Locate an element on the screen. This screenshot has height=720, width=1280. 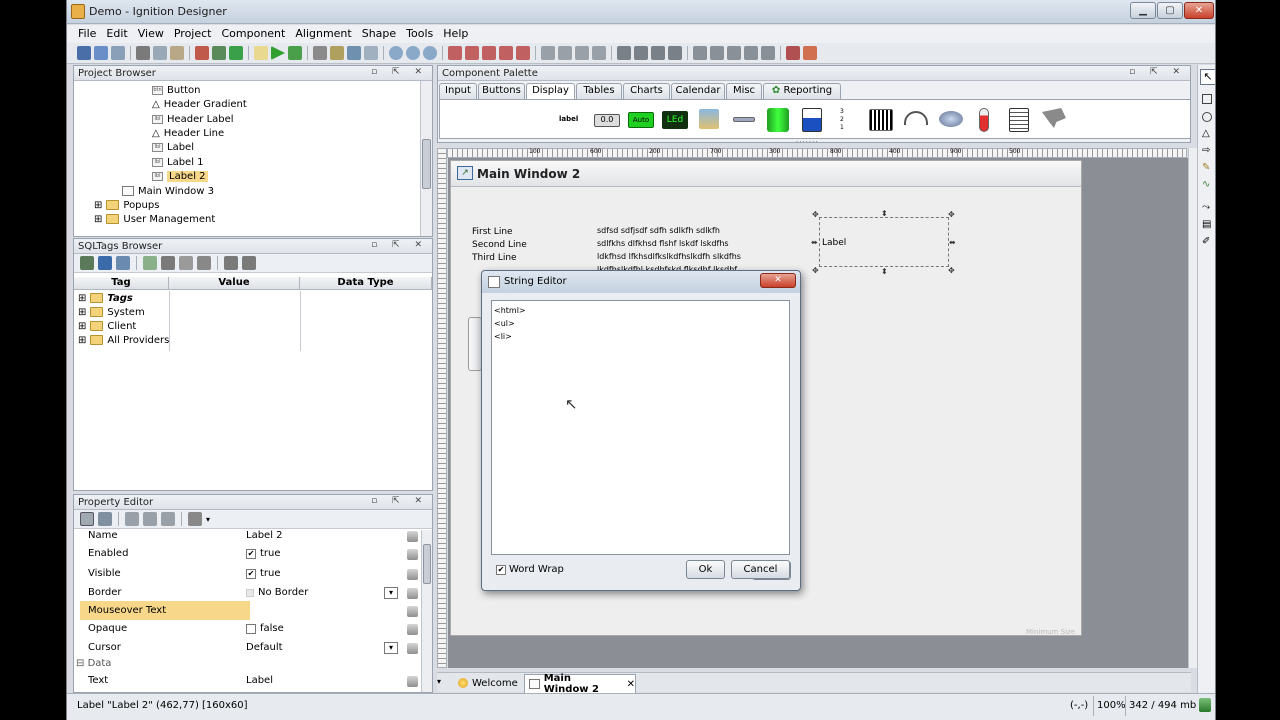
pencil-tool-icon: ✎ is located at coordinates (1206, 167).